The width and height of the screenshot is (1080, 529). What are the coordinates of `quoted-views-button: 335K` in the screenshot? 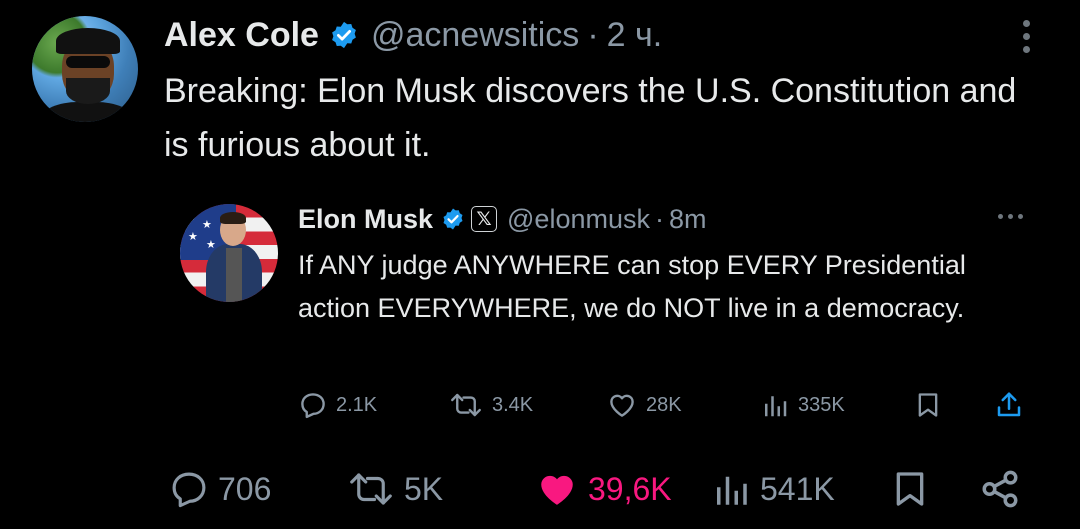 It's located at (802, 405).